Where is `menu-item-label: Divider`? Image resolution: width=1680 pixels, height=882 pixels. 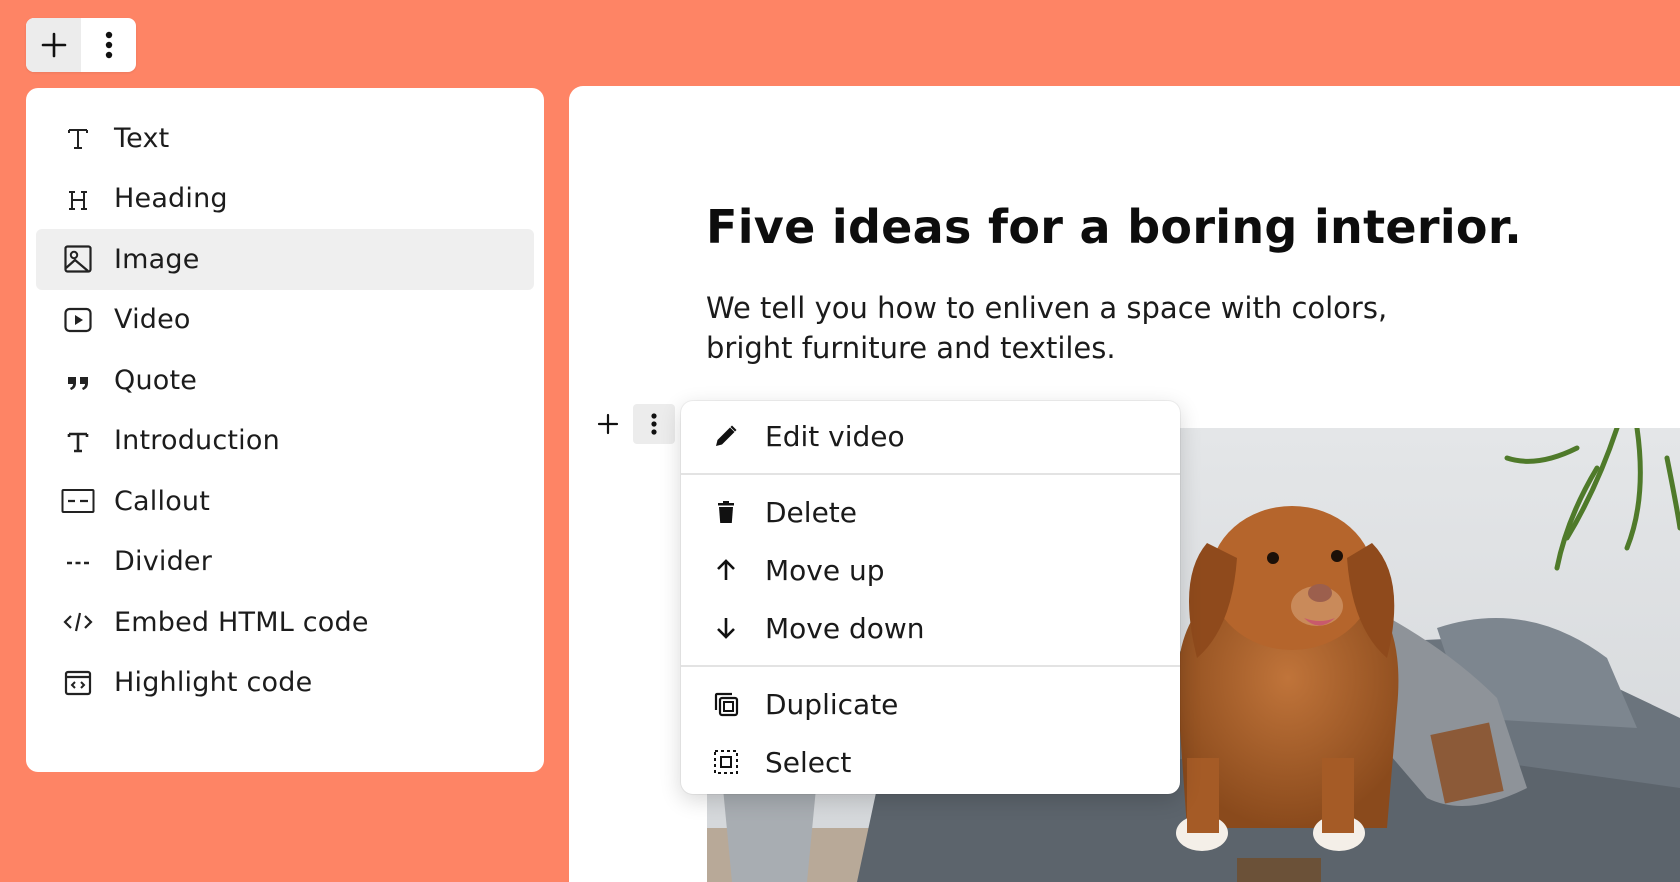 menu-item-label: Divider is located at coordinates (163, 562).